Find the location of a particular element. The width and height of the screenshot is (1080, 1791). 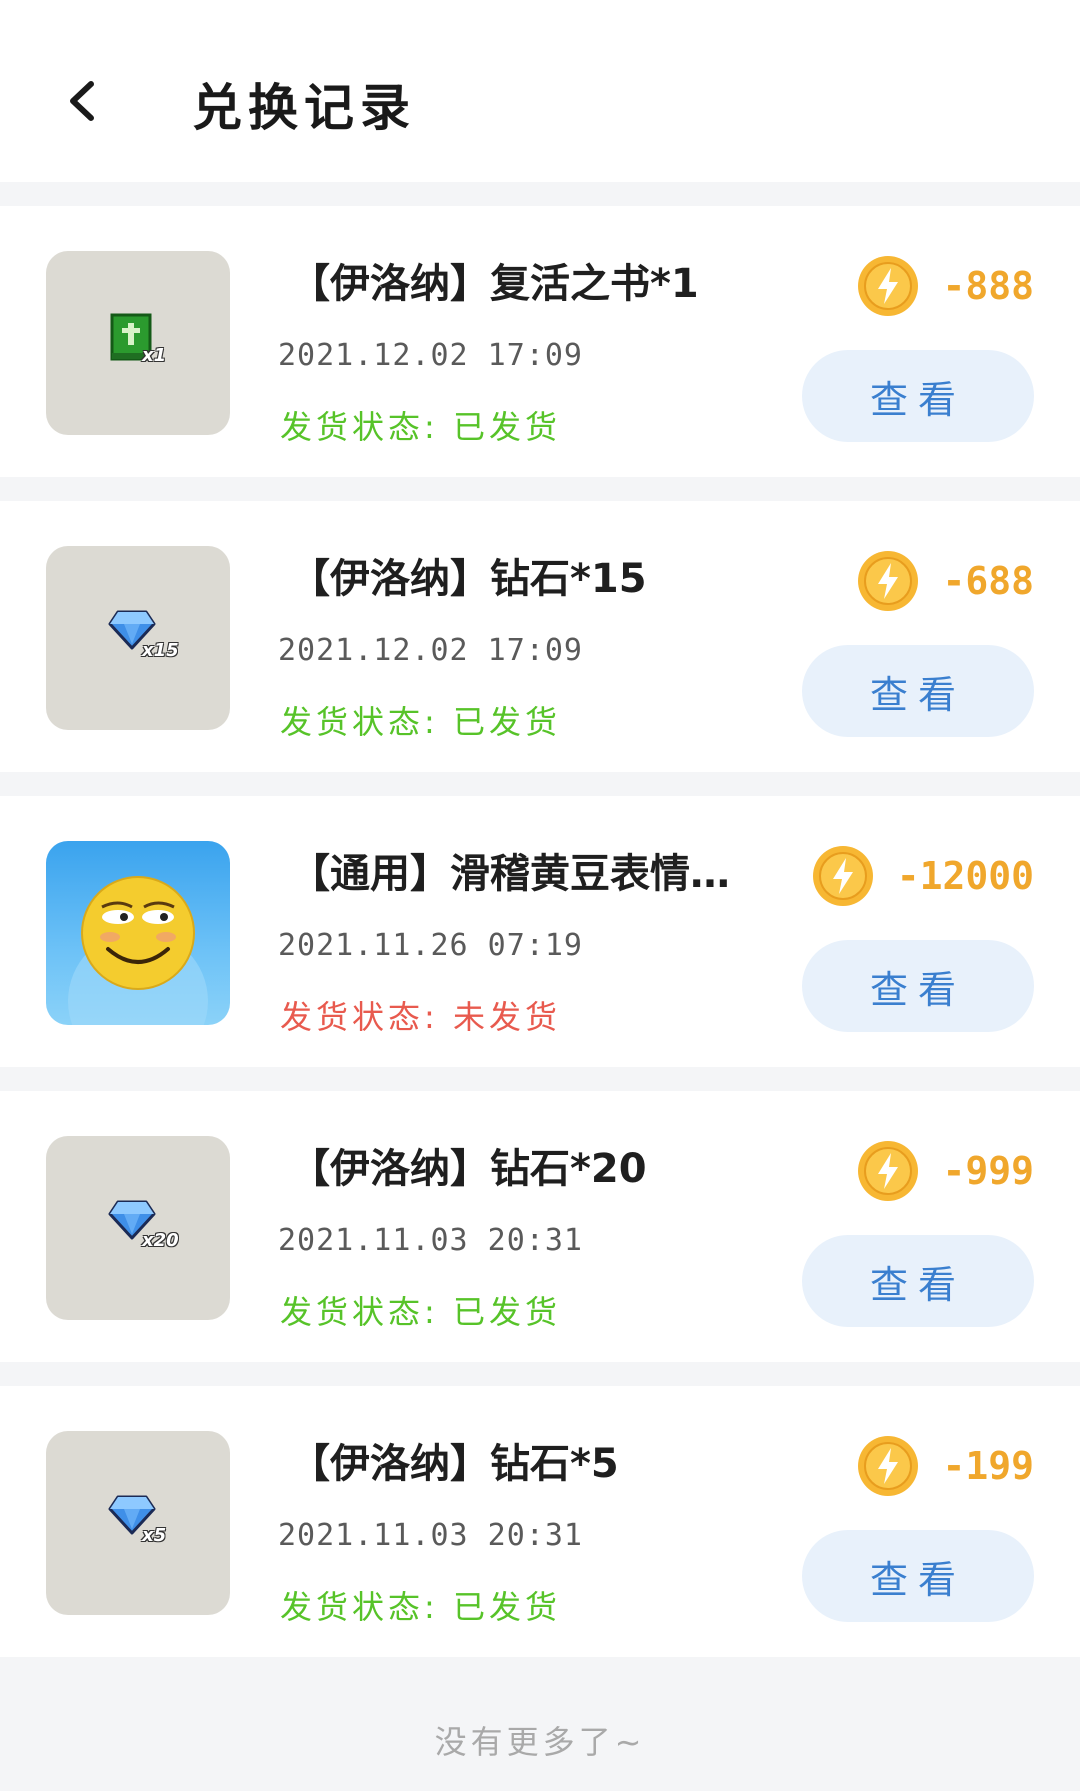

item-title: 【伊洛纳】钻石*20 is located at coordinates (468, 1169).